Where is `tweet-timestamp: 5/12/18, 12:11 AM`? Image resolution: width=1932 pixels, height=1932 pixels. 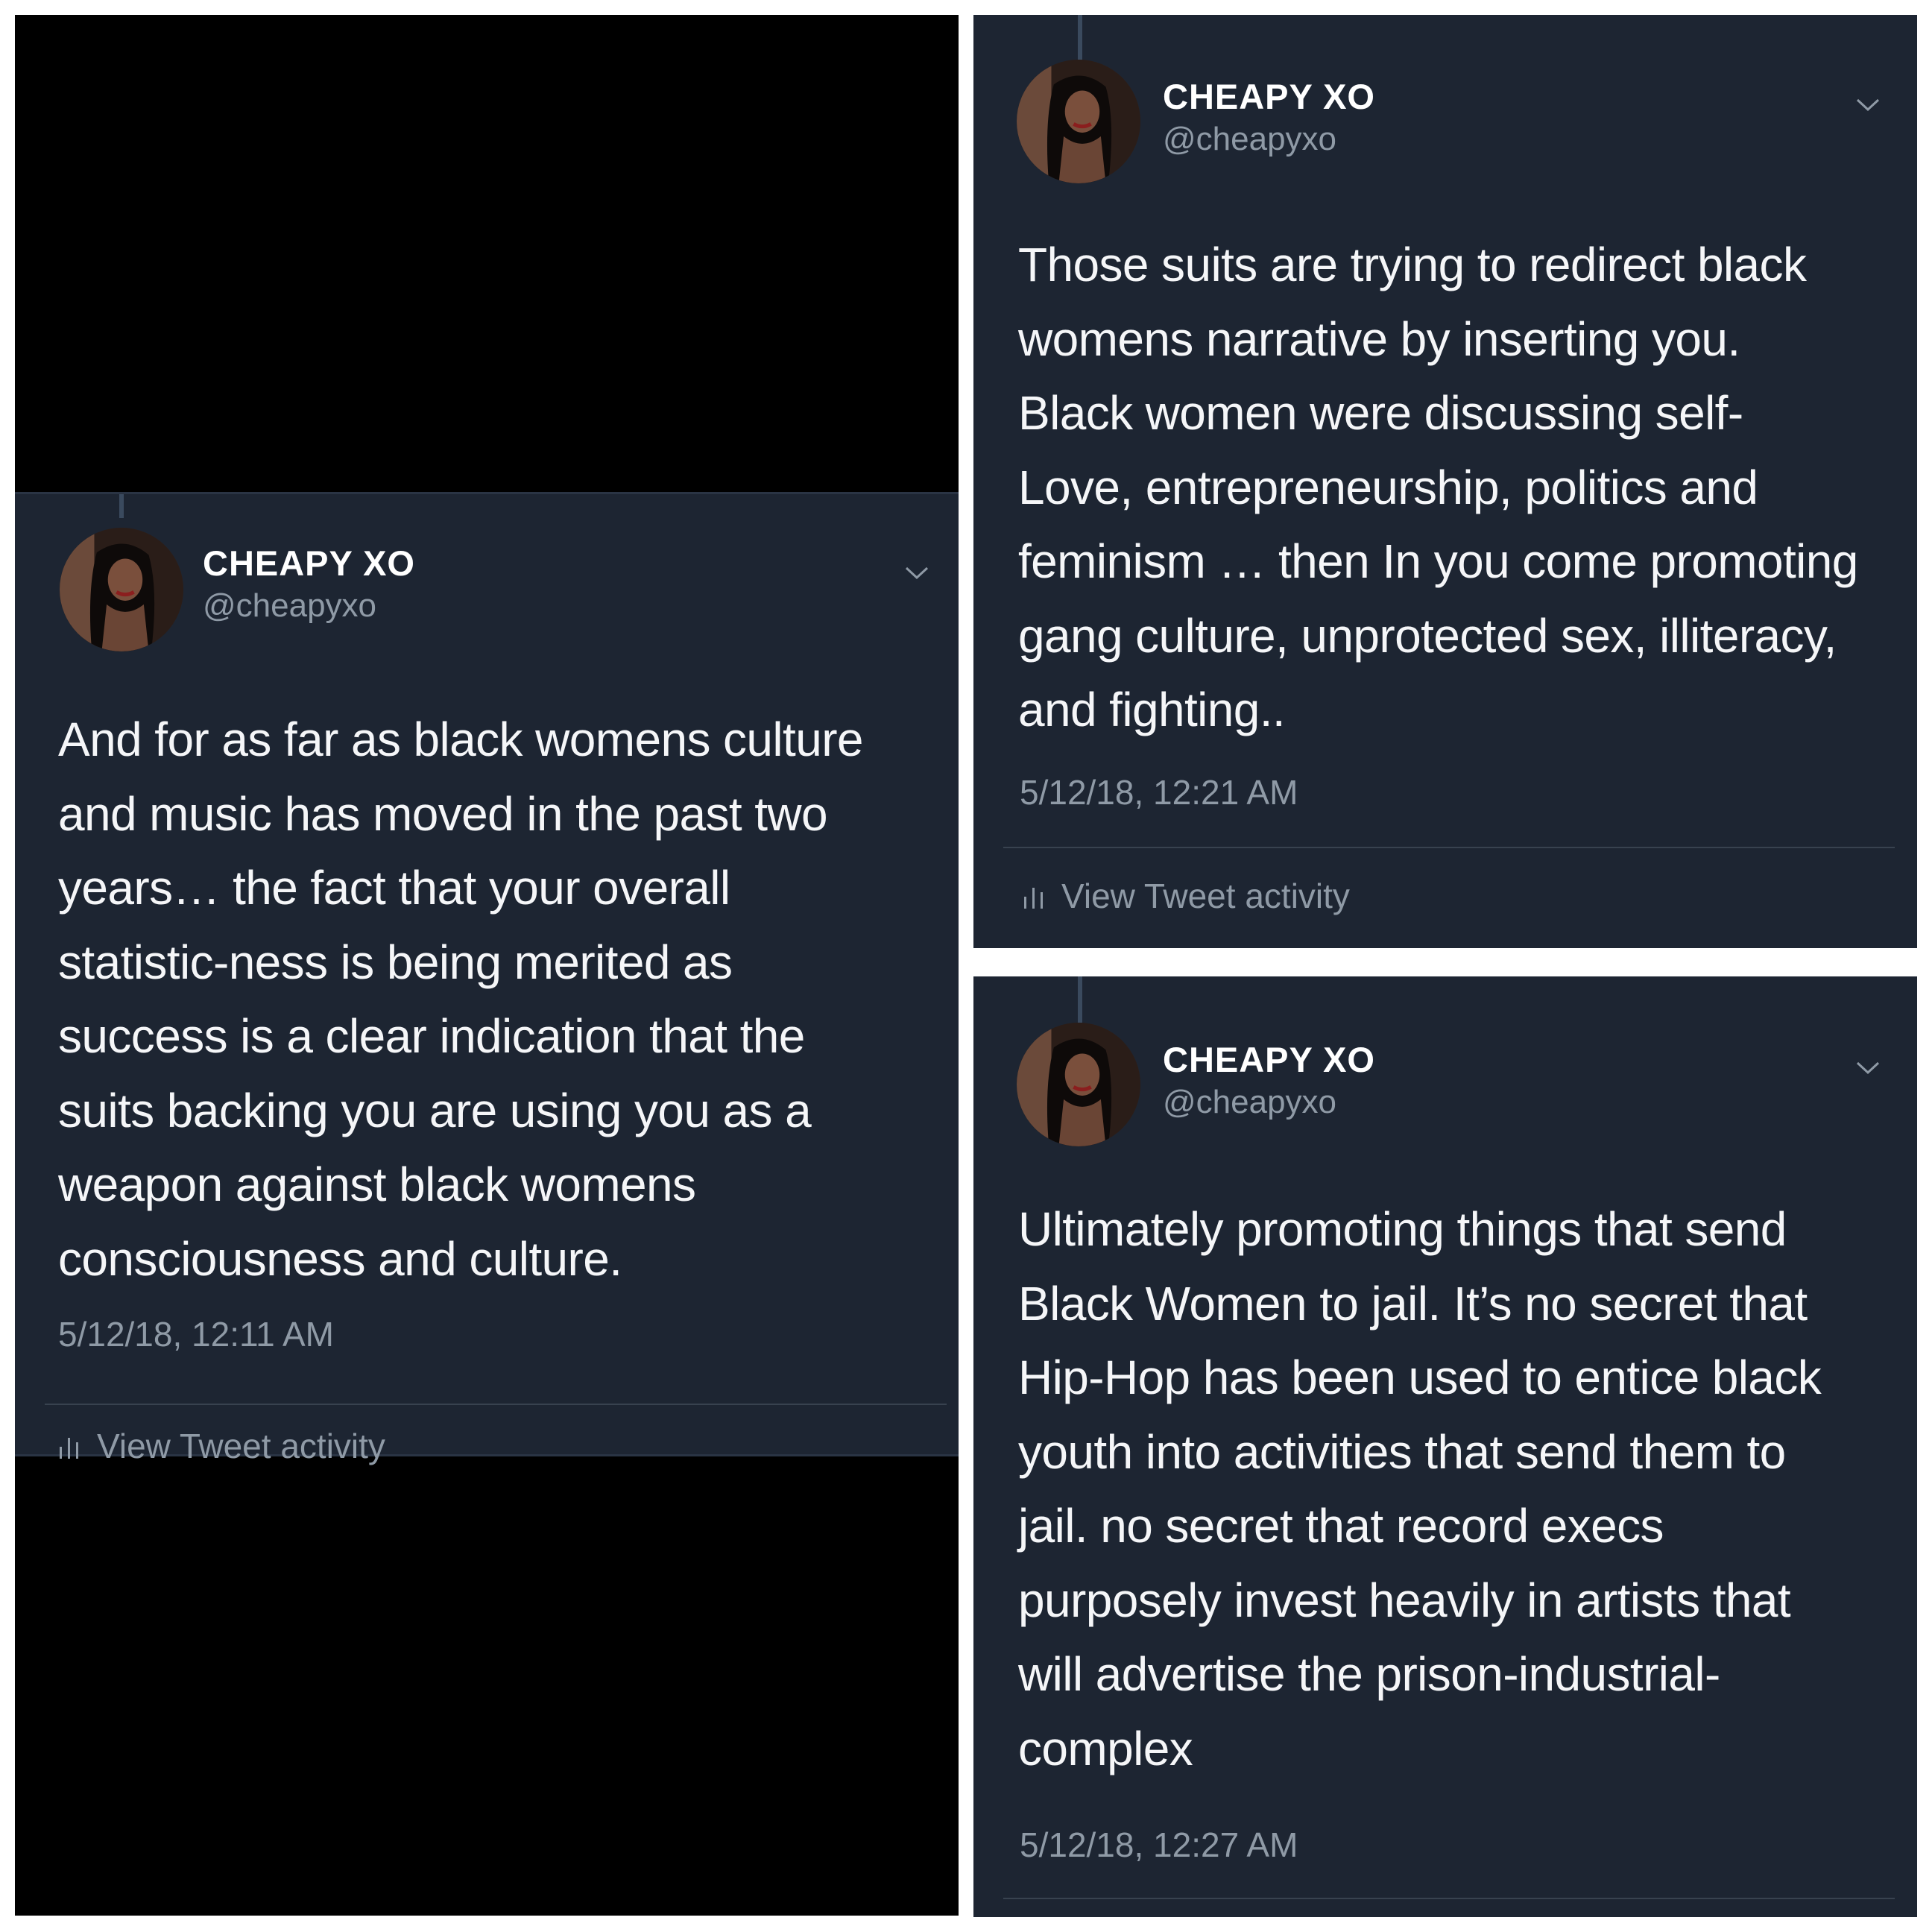 tweet-timestamp: 5/12/18, 12:11 AM is located at coordinates (196, 1334).